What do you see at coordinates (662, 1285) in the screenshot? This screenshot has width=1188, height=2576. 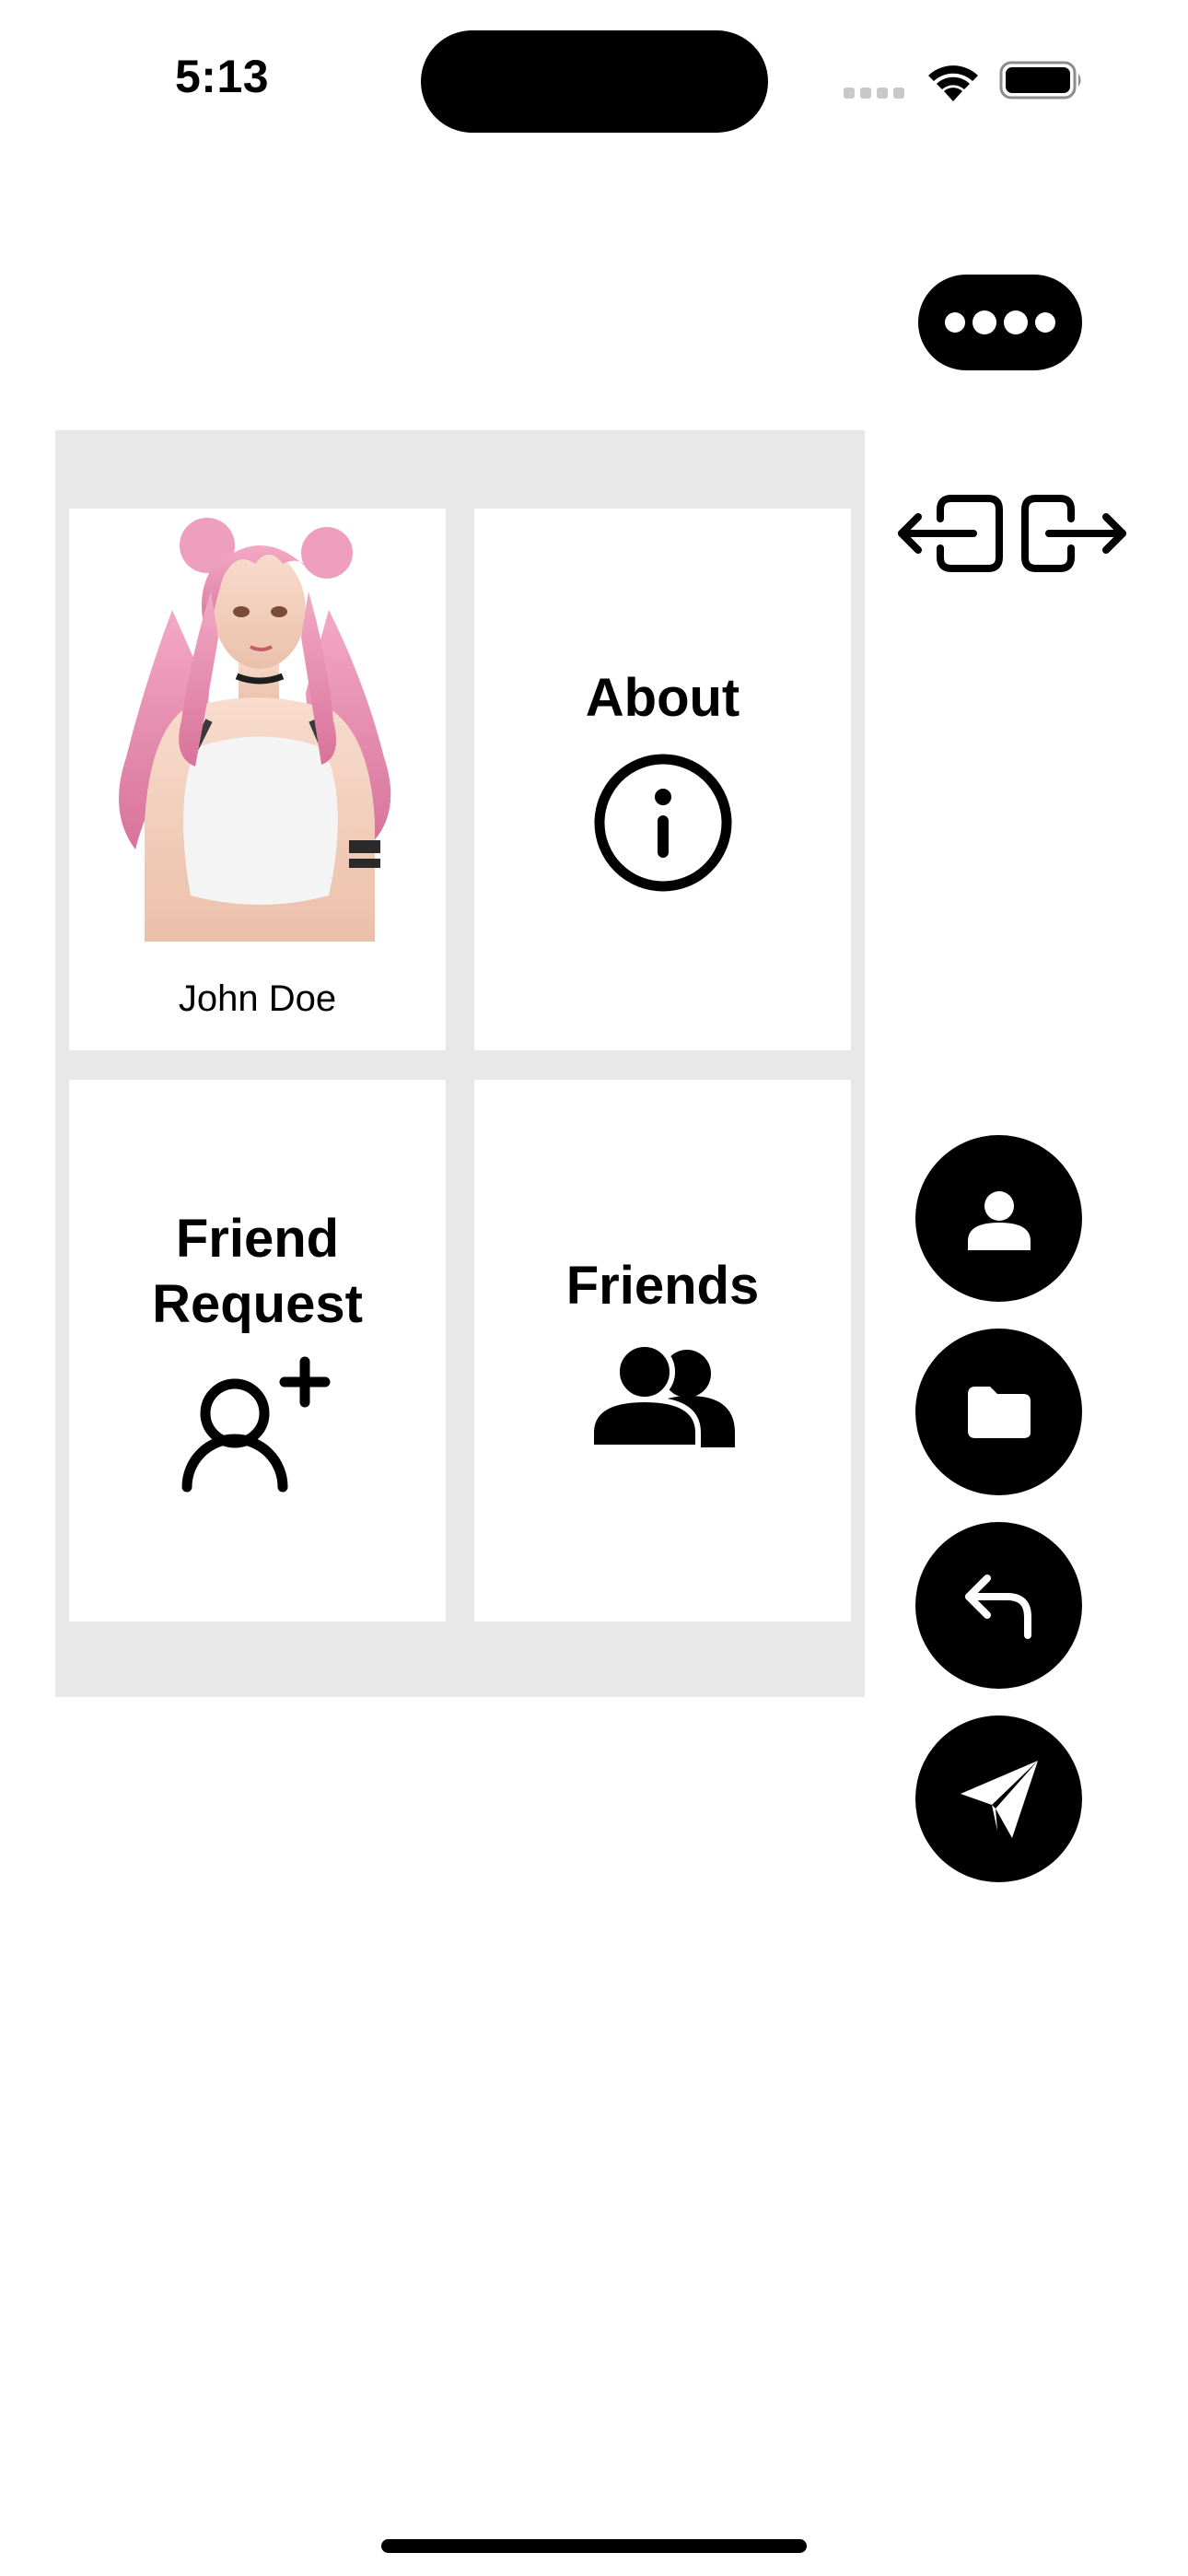 I see `friends-label: Friends` at bounding box center [662, 1285].